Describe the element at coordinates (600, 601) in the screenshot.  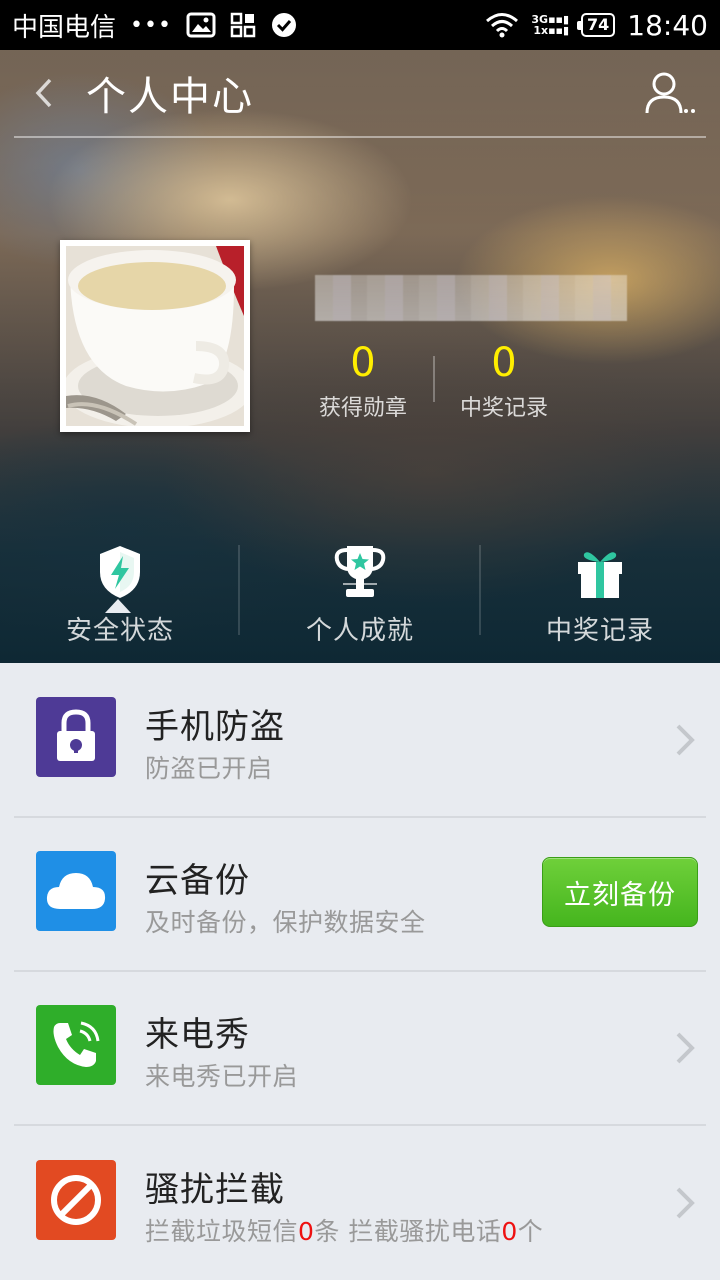
I see `tab-prize-records: 中奖记录` at that location.